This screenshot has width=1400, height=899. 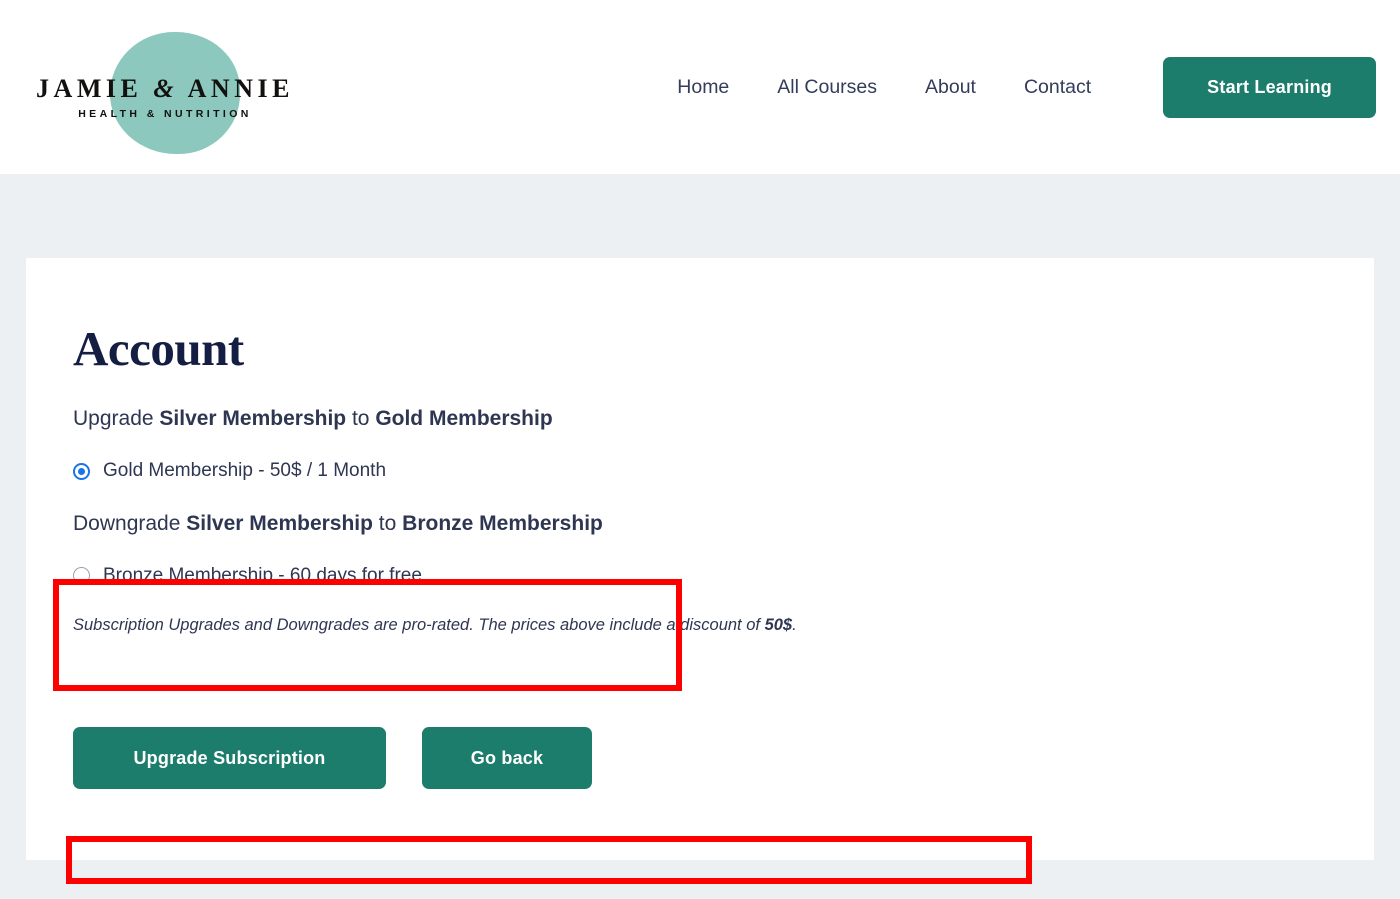 What do you see at coordinates (262, 575) in the screenshot?
I see `radio-option-bronze-label: Bronze Membership - 60 days for free` at bounding box center [262, 575].